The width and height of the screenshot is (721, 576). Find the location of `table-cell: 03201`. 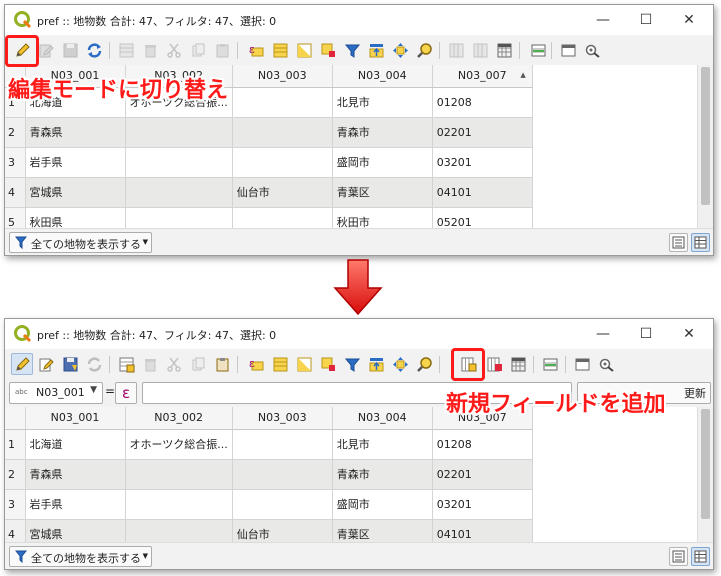

table-cell: 03201 is located at coordinates (482, 162).